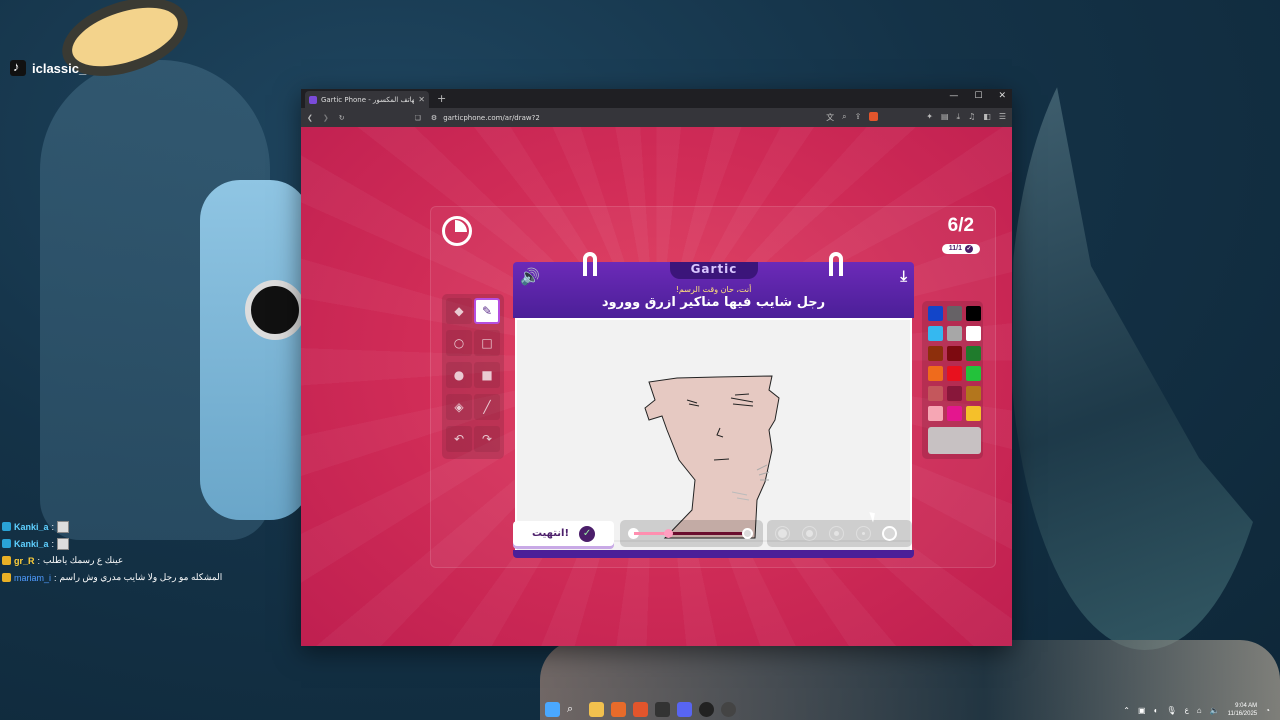 This screenshot has width=1280, height=720. What do you see at coordinates (487, 343) in the screenshot?
I see `rectangle-tool: □` at bounding box center [487, 343].